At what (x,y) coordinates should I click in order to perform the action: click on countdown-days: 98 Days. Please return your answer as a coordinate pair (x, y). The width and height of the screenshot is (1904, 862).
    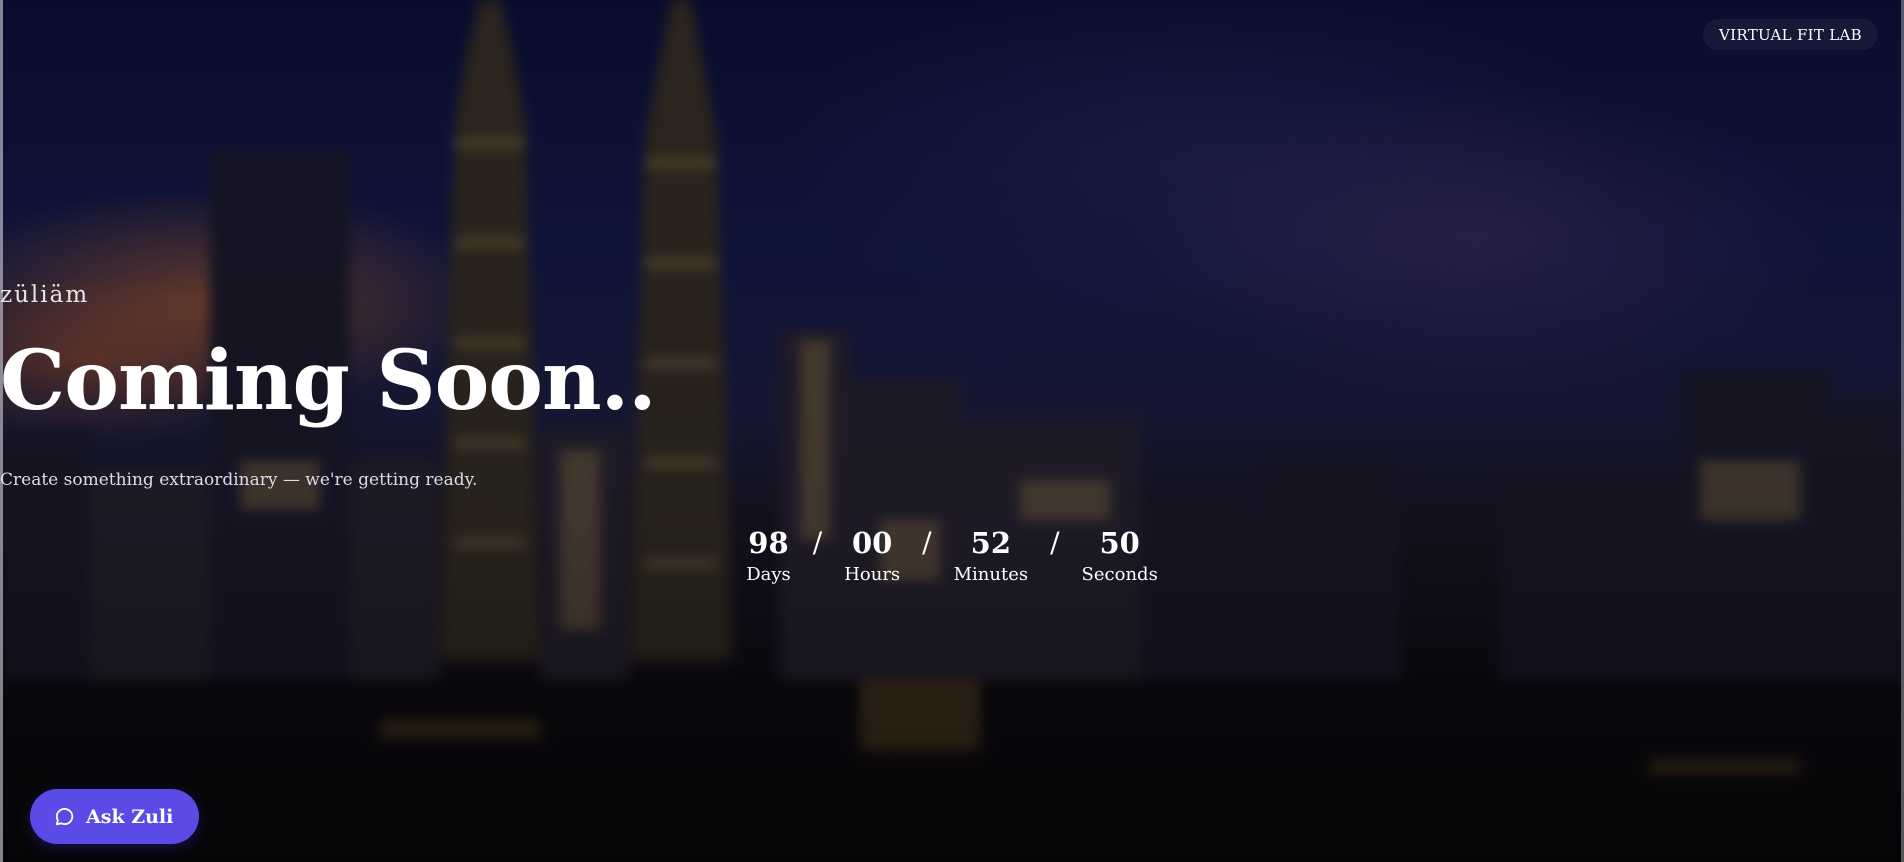
    Looking at the image, I should click on (768, 556).